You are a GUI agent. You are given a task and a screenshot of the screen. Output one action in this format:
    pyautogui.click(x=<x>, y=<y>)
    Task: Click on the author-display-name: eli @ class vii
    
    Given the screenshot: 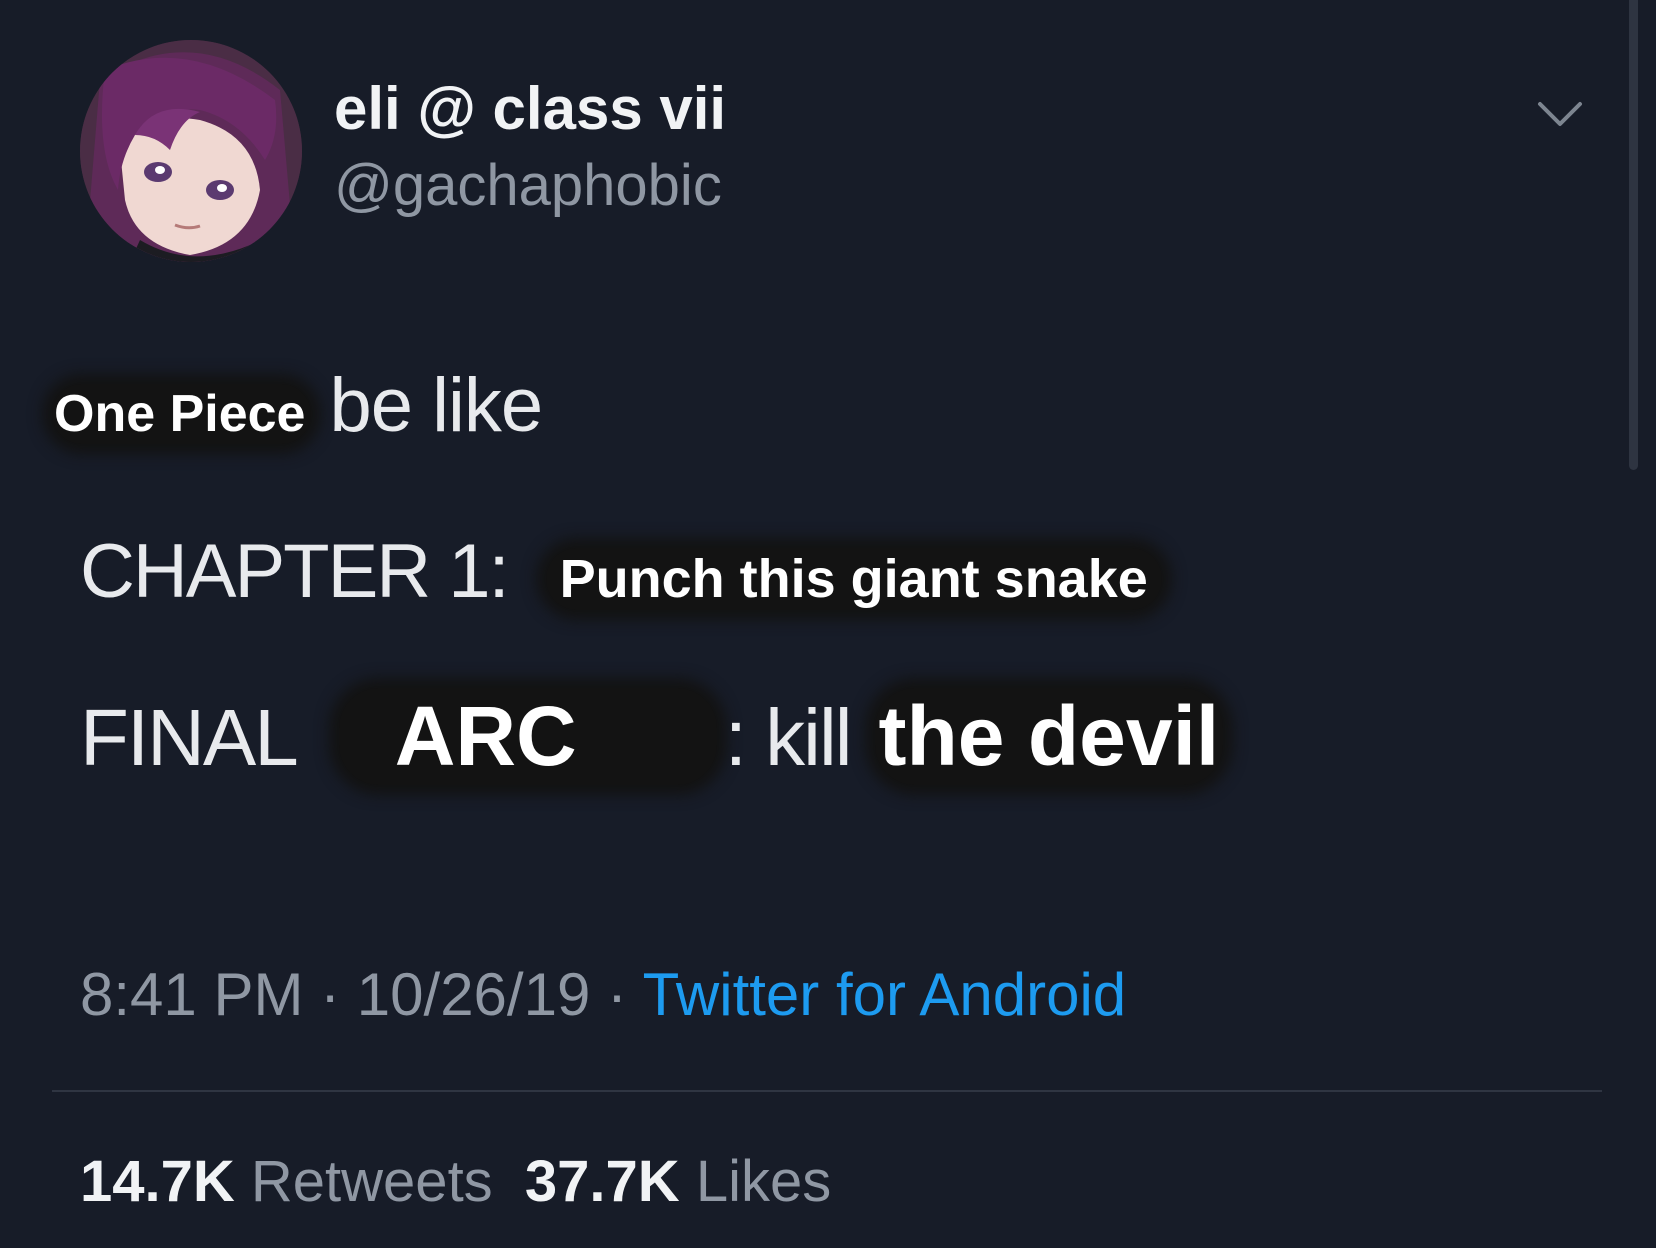 What is the action you would take?
    pyautogui.click(x=530, y=108)
    